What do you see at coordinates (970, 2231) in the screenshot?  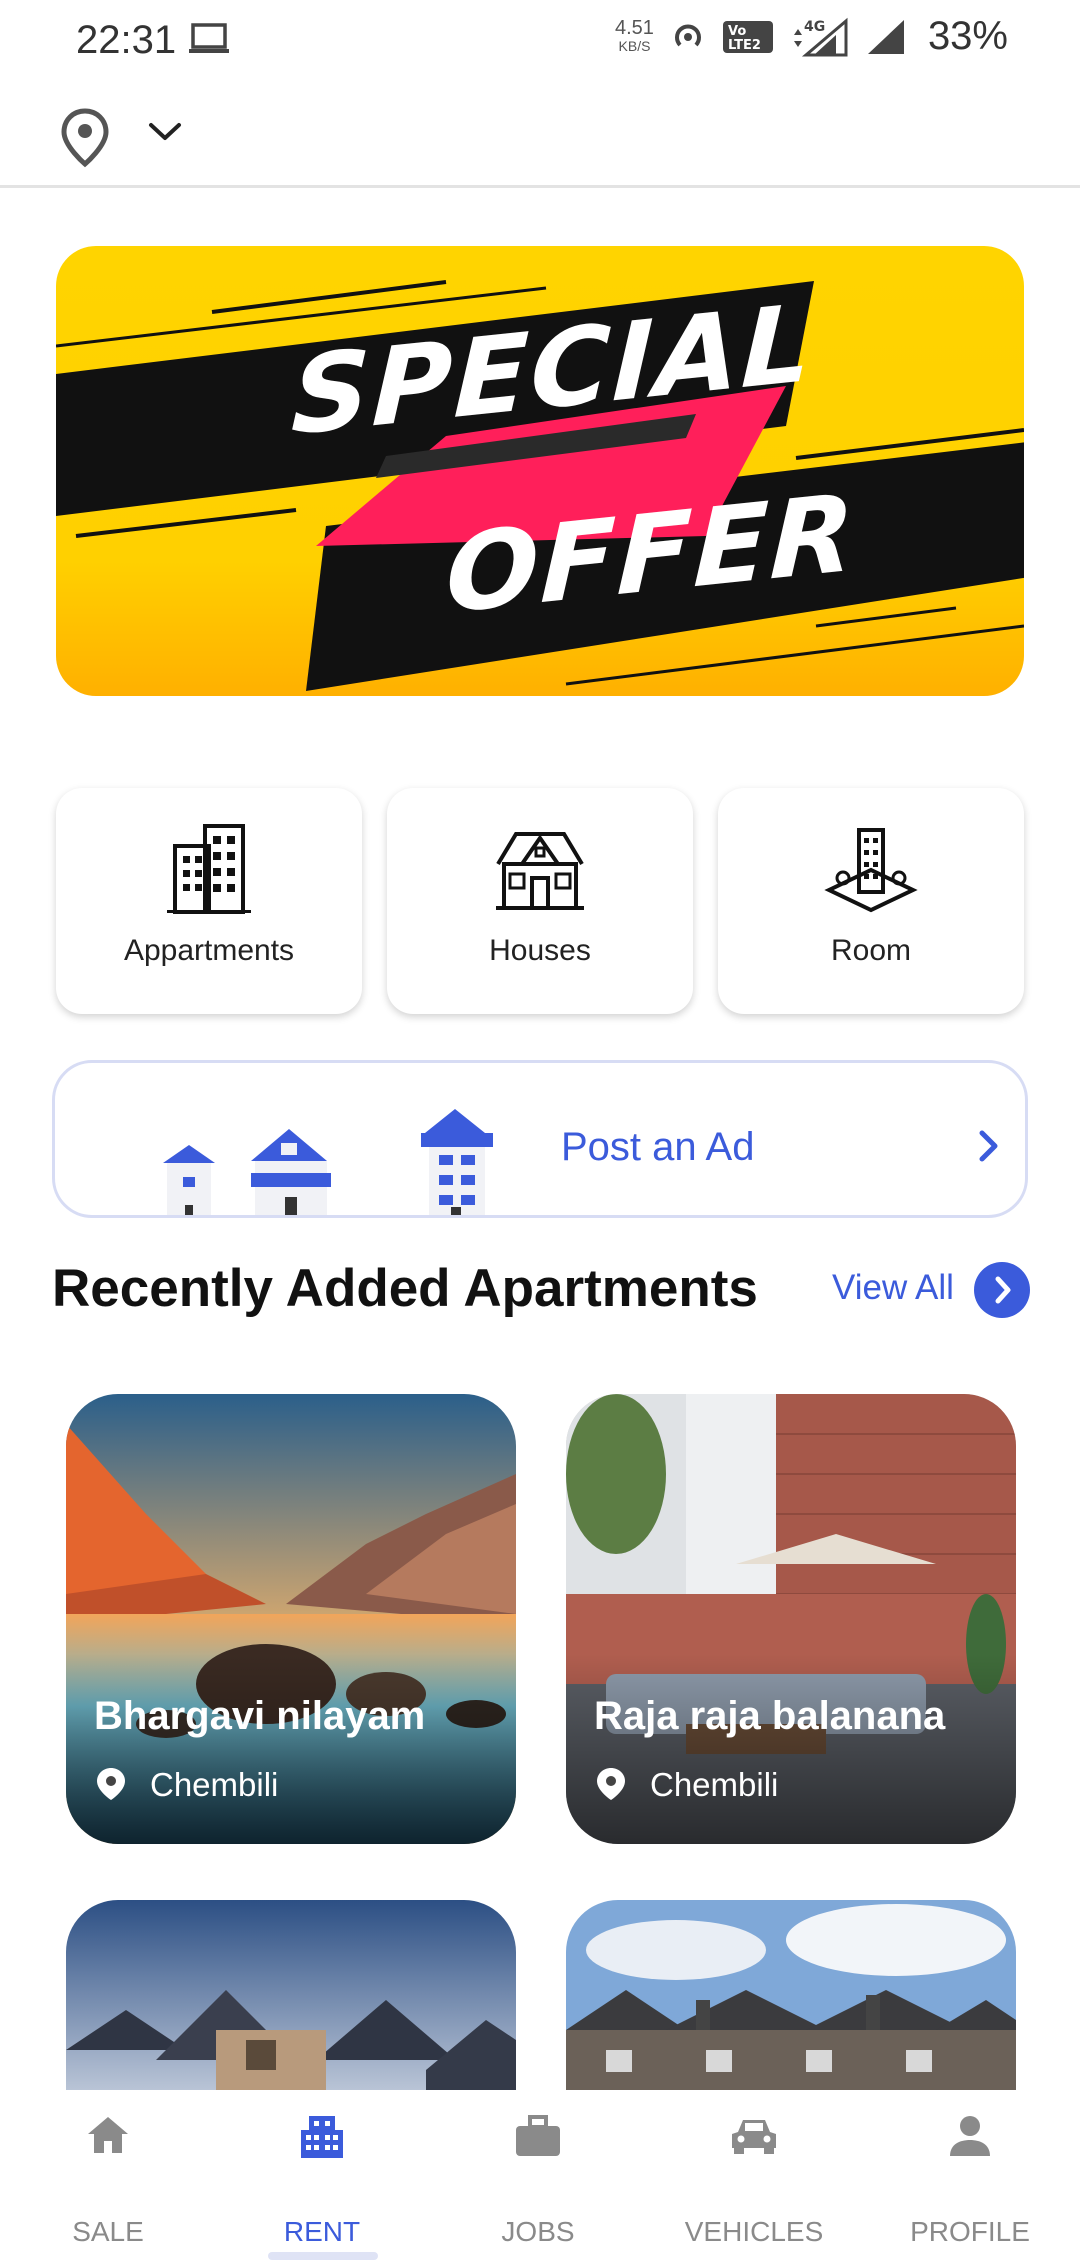 I see `nav-label: PROFILE` at bounding box center [970, 2231].